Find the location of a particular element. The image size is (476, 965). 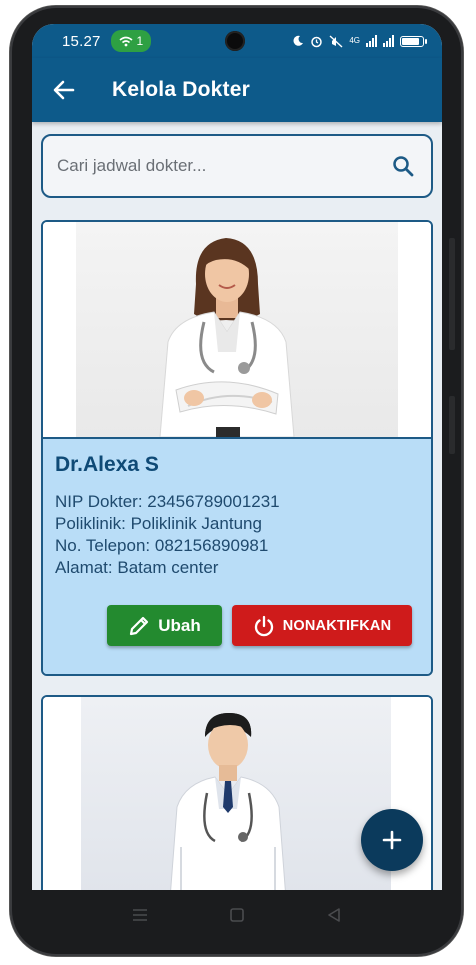

arrow-left-icon is located at coordinates (64, 90).